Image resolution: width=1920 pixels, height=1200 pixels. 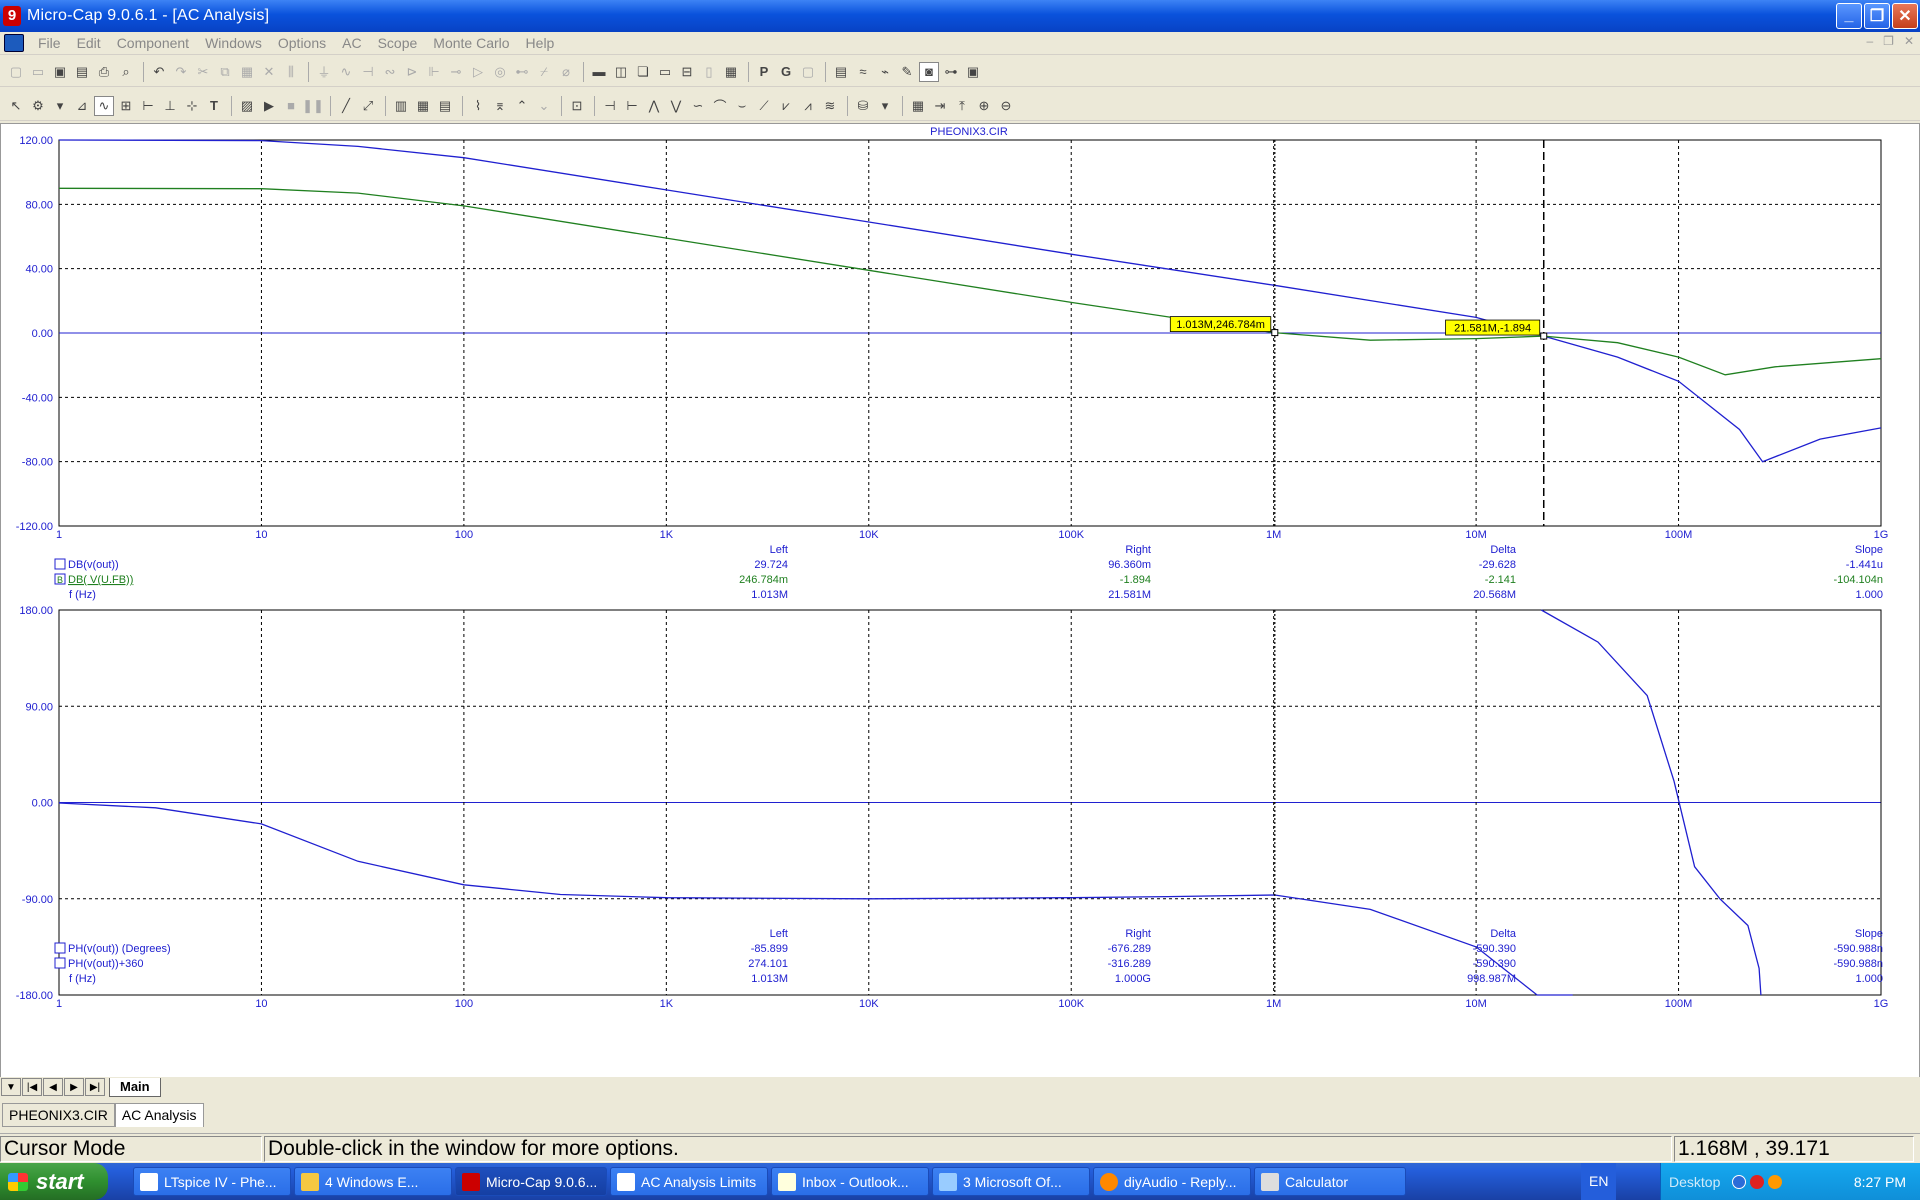 I want to click on top-icon: ⩘, so click(x=808, y=106).